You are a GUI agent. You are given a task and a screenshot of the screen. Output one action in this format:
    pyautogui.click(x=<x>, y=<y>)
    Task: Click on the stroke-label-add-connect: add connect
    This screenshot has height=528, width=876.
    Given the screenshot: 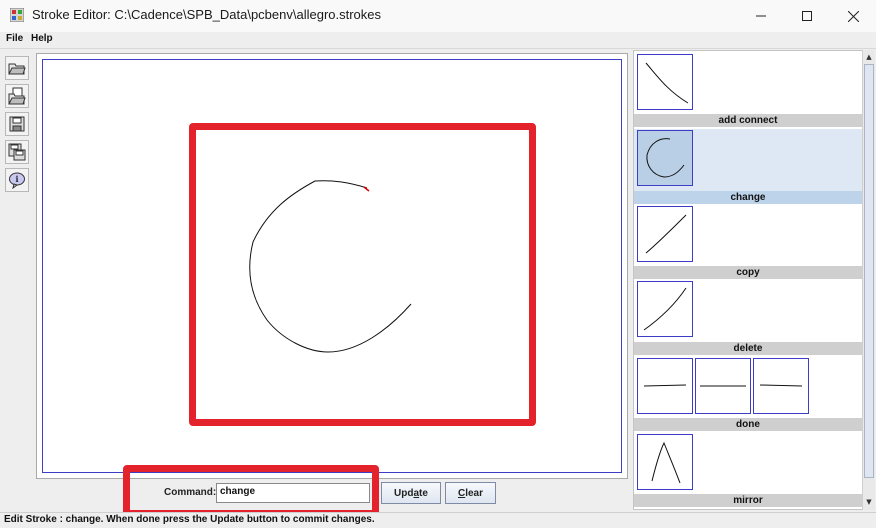 What is the action you would take?
    pyautogui.click(x=748, y=120)
    